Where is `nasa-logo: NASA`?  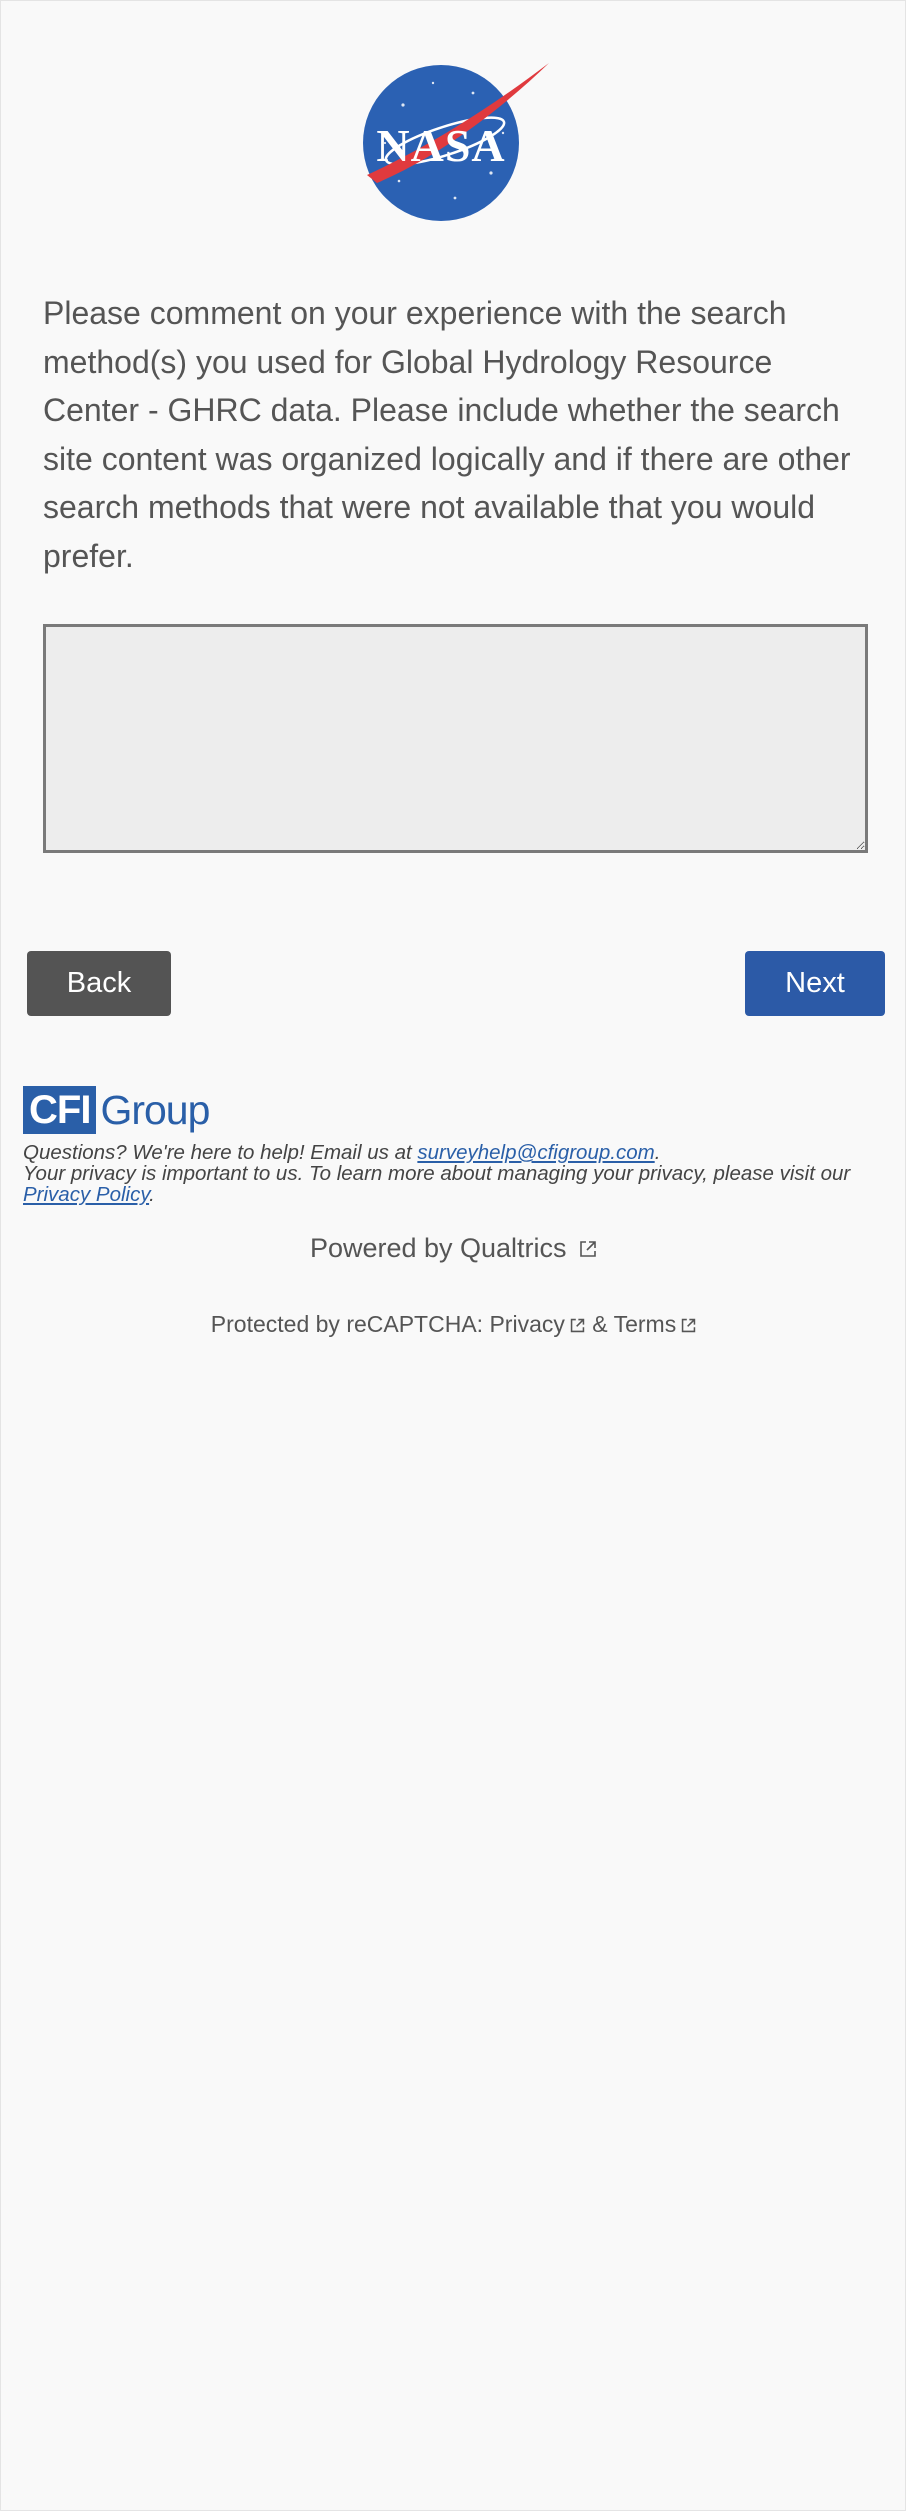
nasa-logo: NASA is located at coordinates (456, 142).